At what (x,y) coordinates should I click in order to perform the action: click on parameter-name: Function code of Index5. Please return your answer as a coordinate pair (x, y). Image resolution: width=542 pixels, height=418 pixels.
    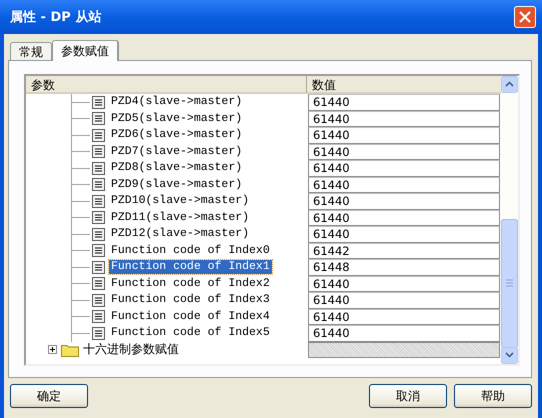
    Looking at the image, I should click on (190, 333).